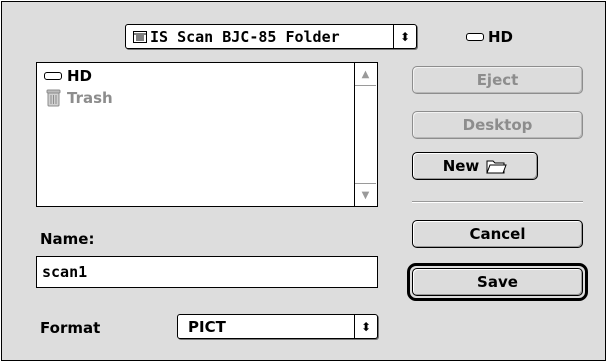  Describe the element at coordinates (497, 80) in the screenshot. I see `eject-button: Eject` at that location.